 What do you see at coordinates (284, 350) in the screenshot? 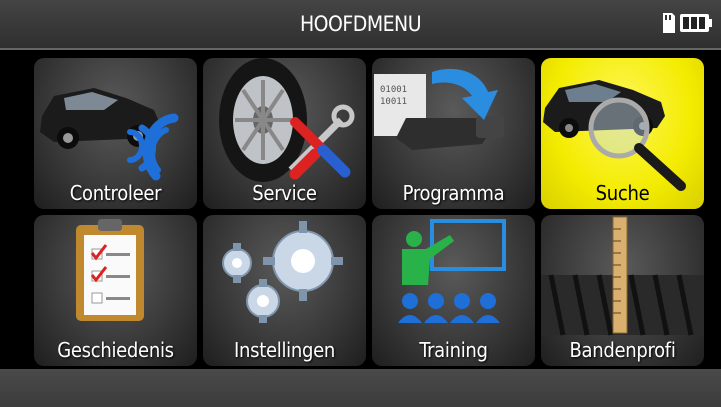
I see `menu-tile-label: Instellingen` at bounding box center [284, 350].